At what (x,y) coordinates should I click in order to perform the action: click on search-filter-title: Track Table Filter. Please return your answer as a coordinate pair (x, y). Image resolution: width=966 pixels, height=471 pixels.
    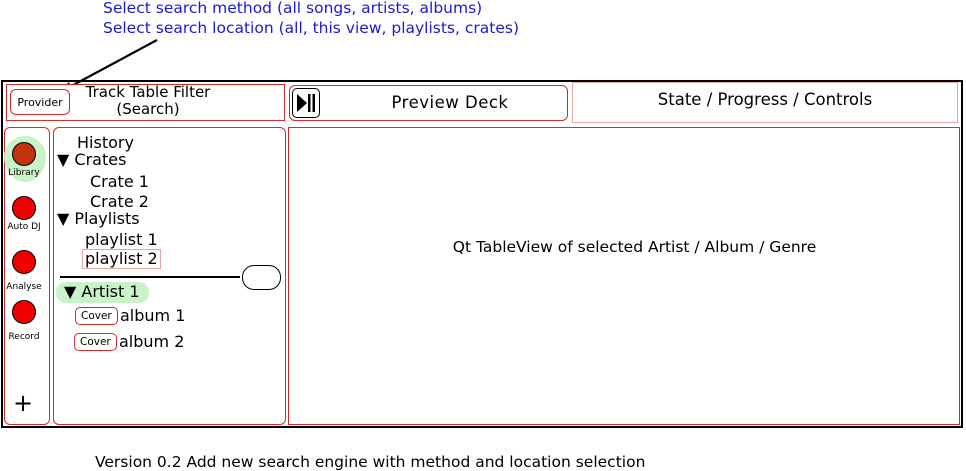
    Looking at the image, I should click on (148, 92).